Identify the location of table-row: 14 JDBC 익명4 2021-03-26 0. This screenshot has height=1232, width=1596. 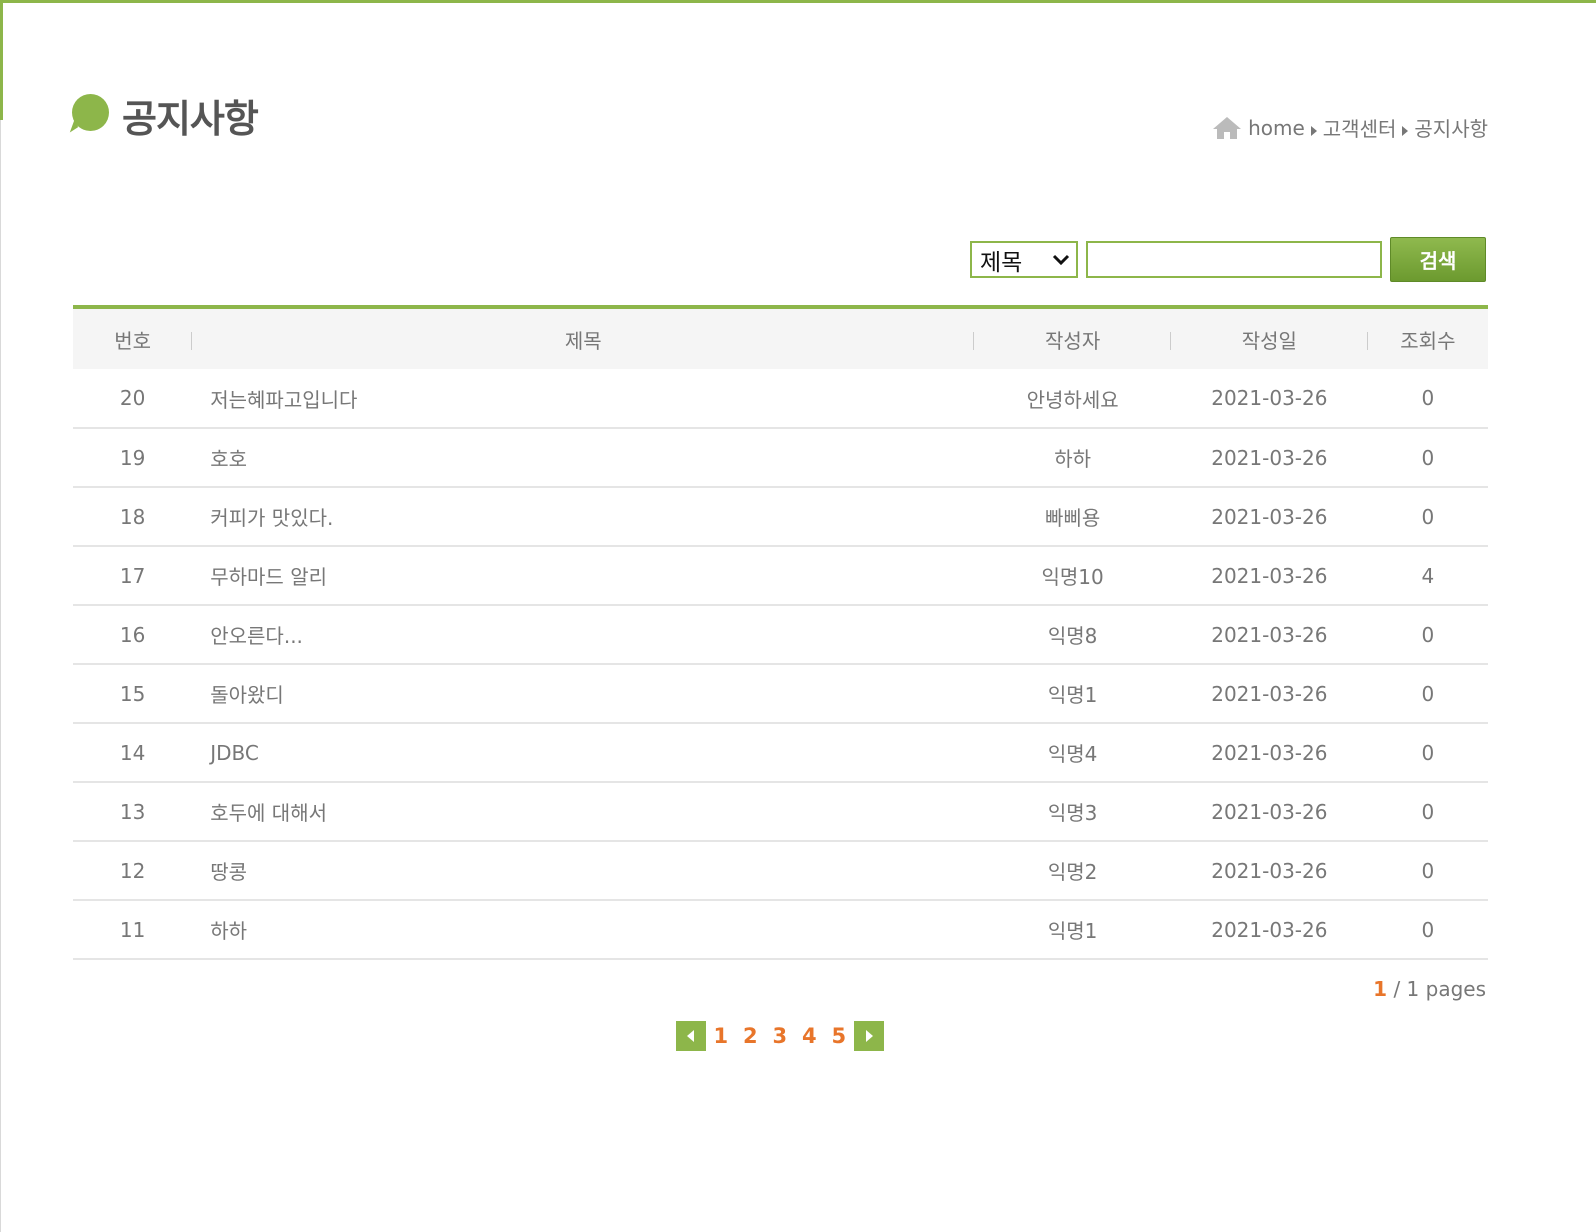
(780, 752).